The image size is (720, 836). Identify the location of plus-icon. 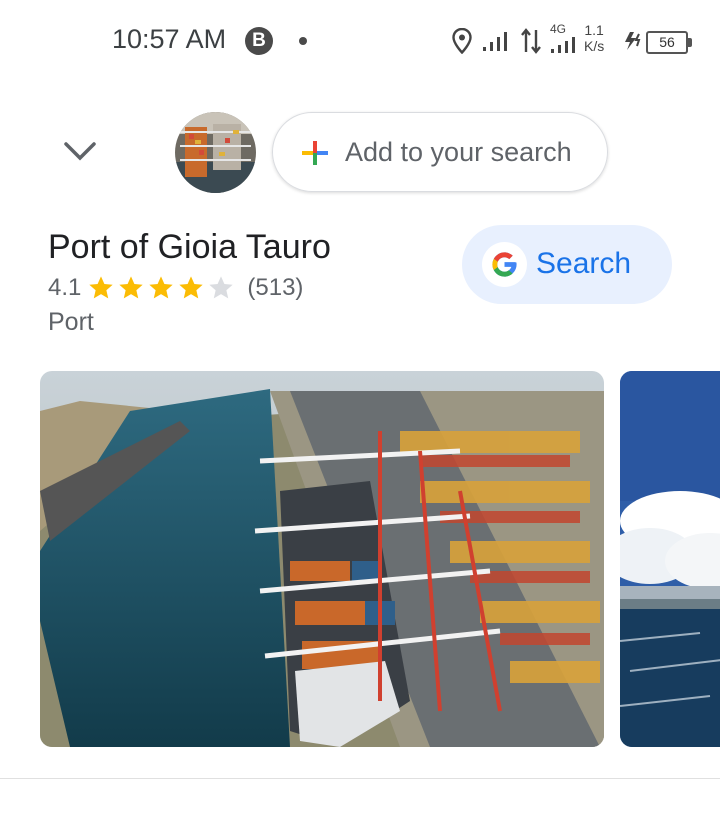
(315, 153).